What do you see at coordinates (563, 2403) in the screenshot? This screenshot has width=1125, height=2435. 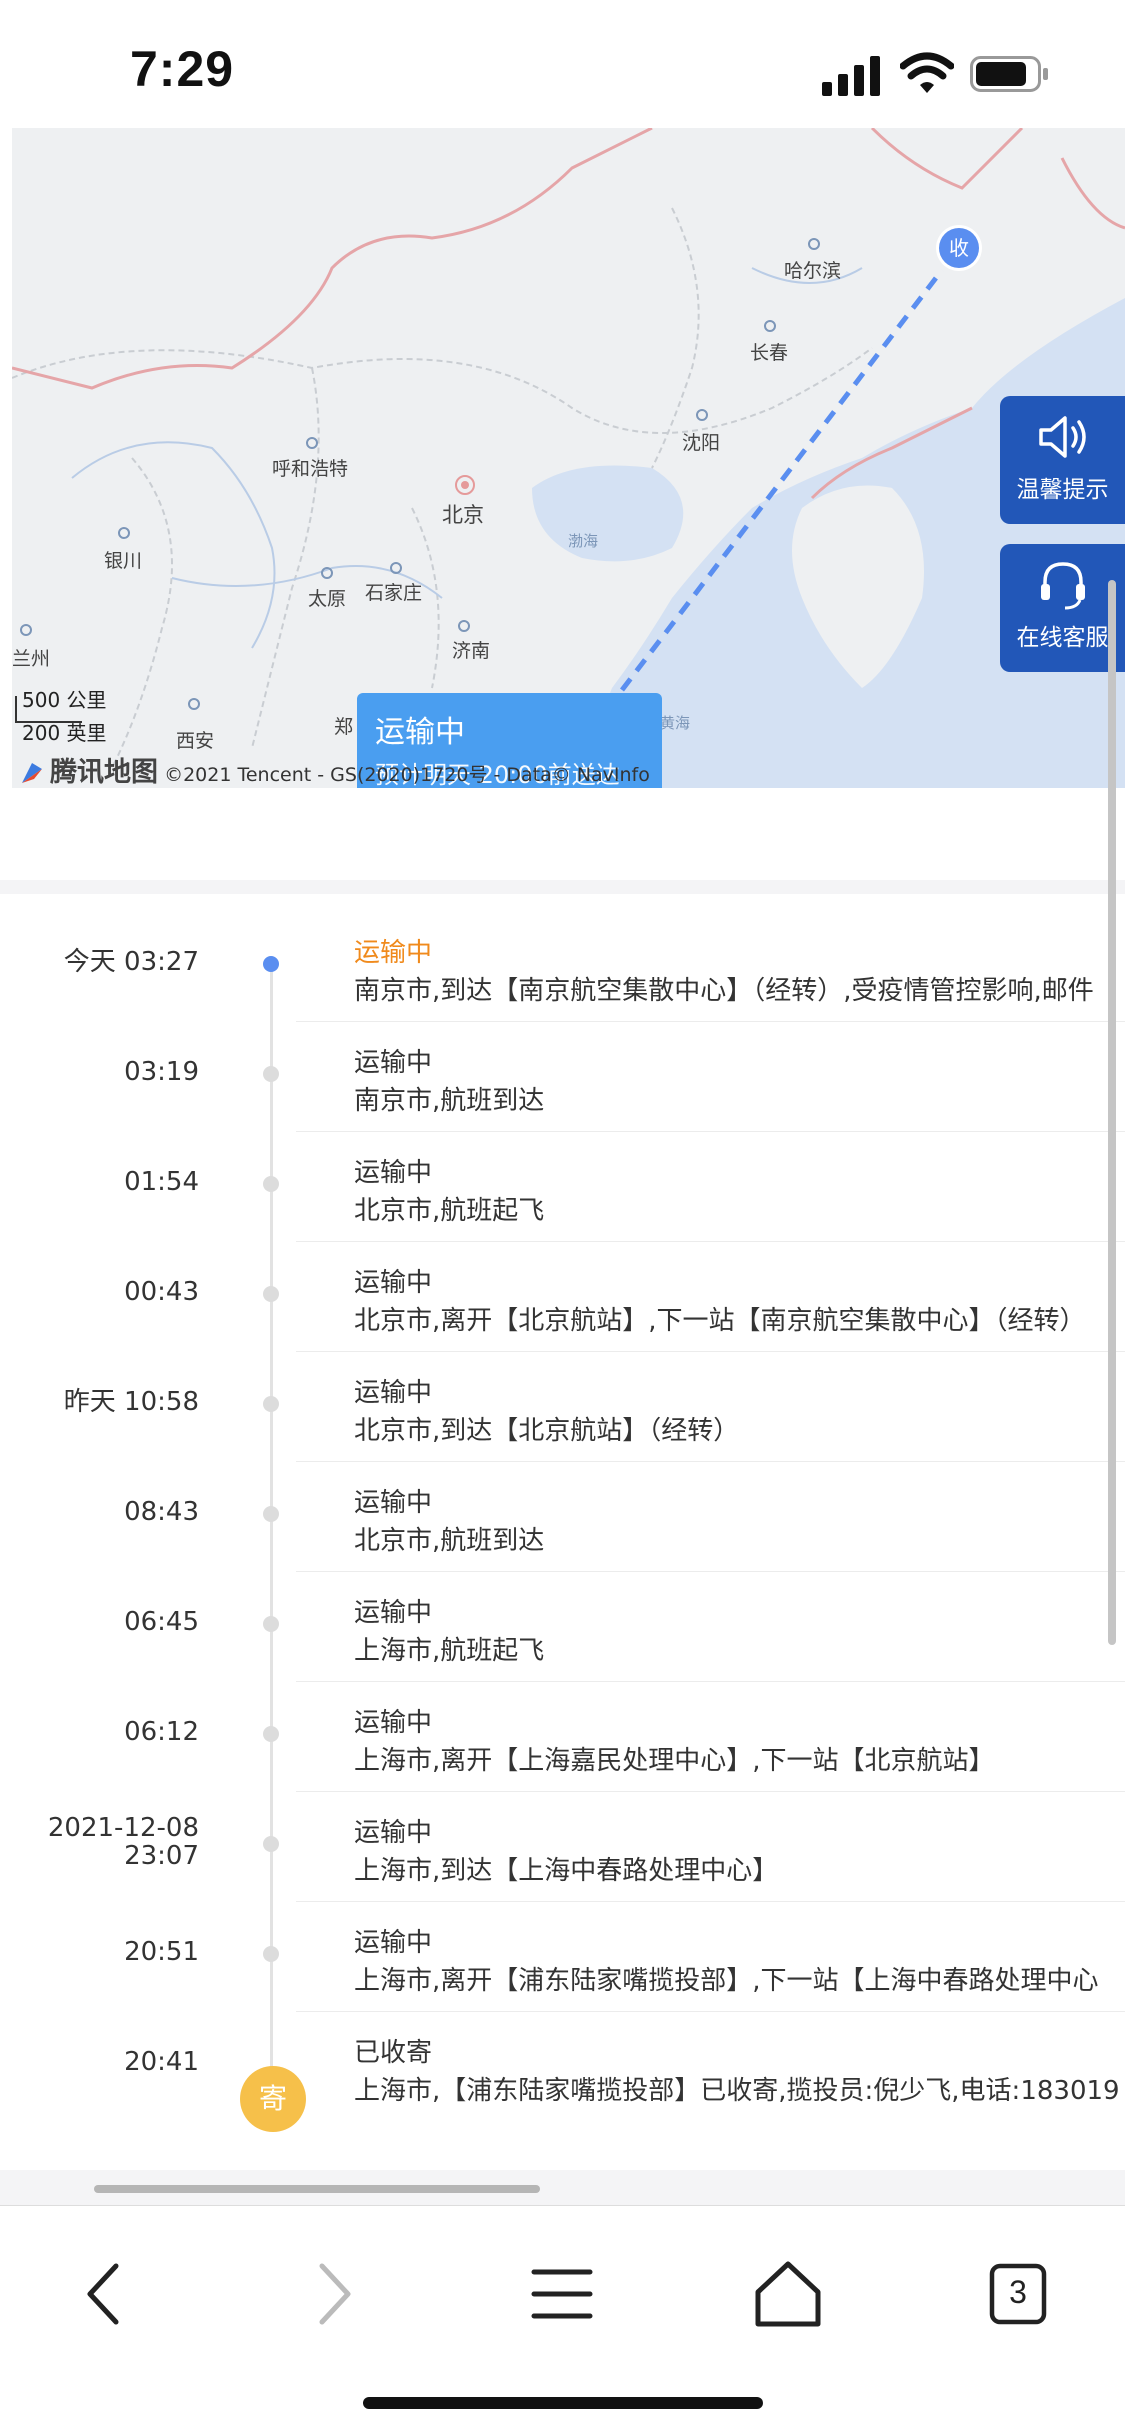 I see `home-indicator` at bounding box center [563, 2403].